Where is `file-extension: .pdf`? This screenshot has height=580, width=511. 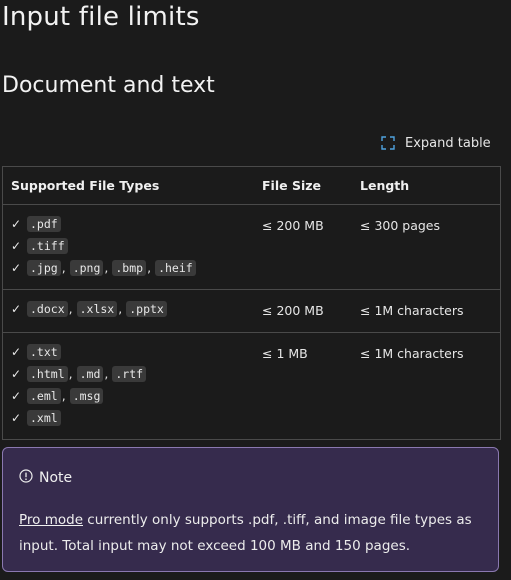 file-extension: .pdf is located at coordinates (44, 224).